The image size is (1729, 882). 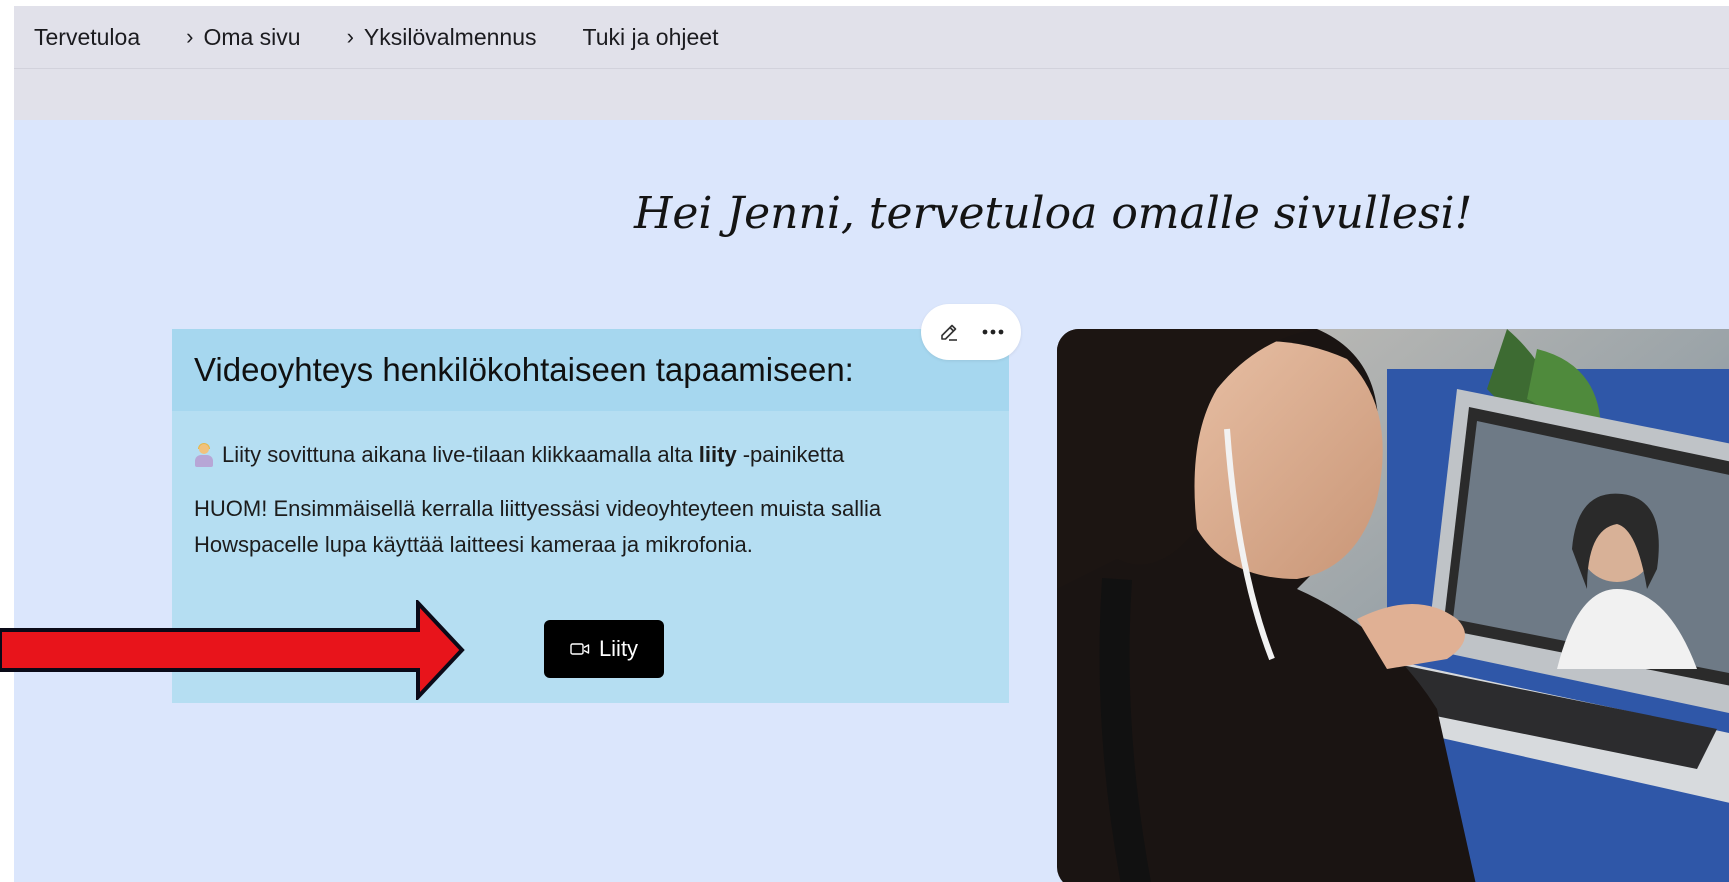 What do you see at coordinates (204, 455) in the screenshot?
I see `person-at-laptop-emoji-icon` at bounding box center [204, 455].